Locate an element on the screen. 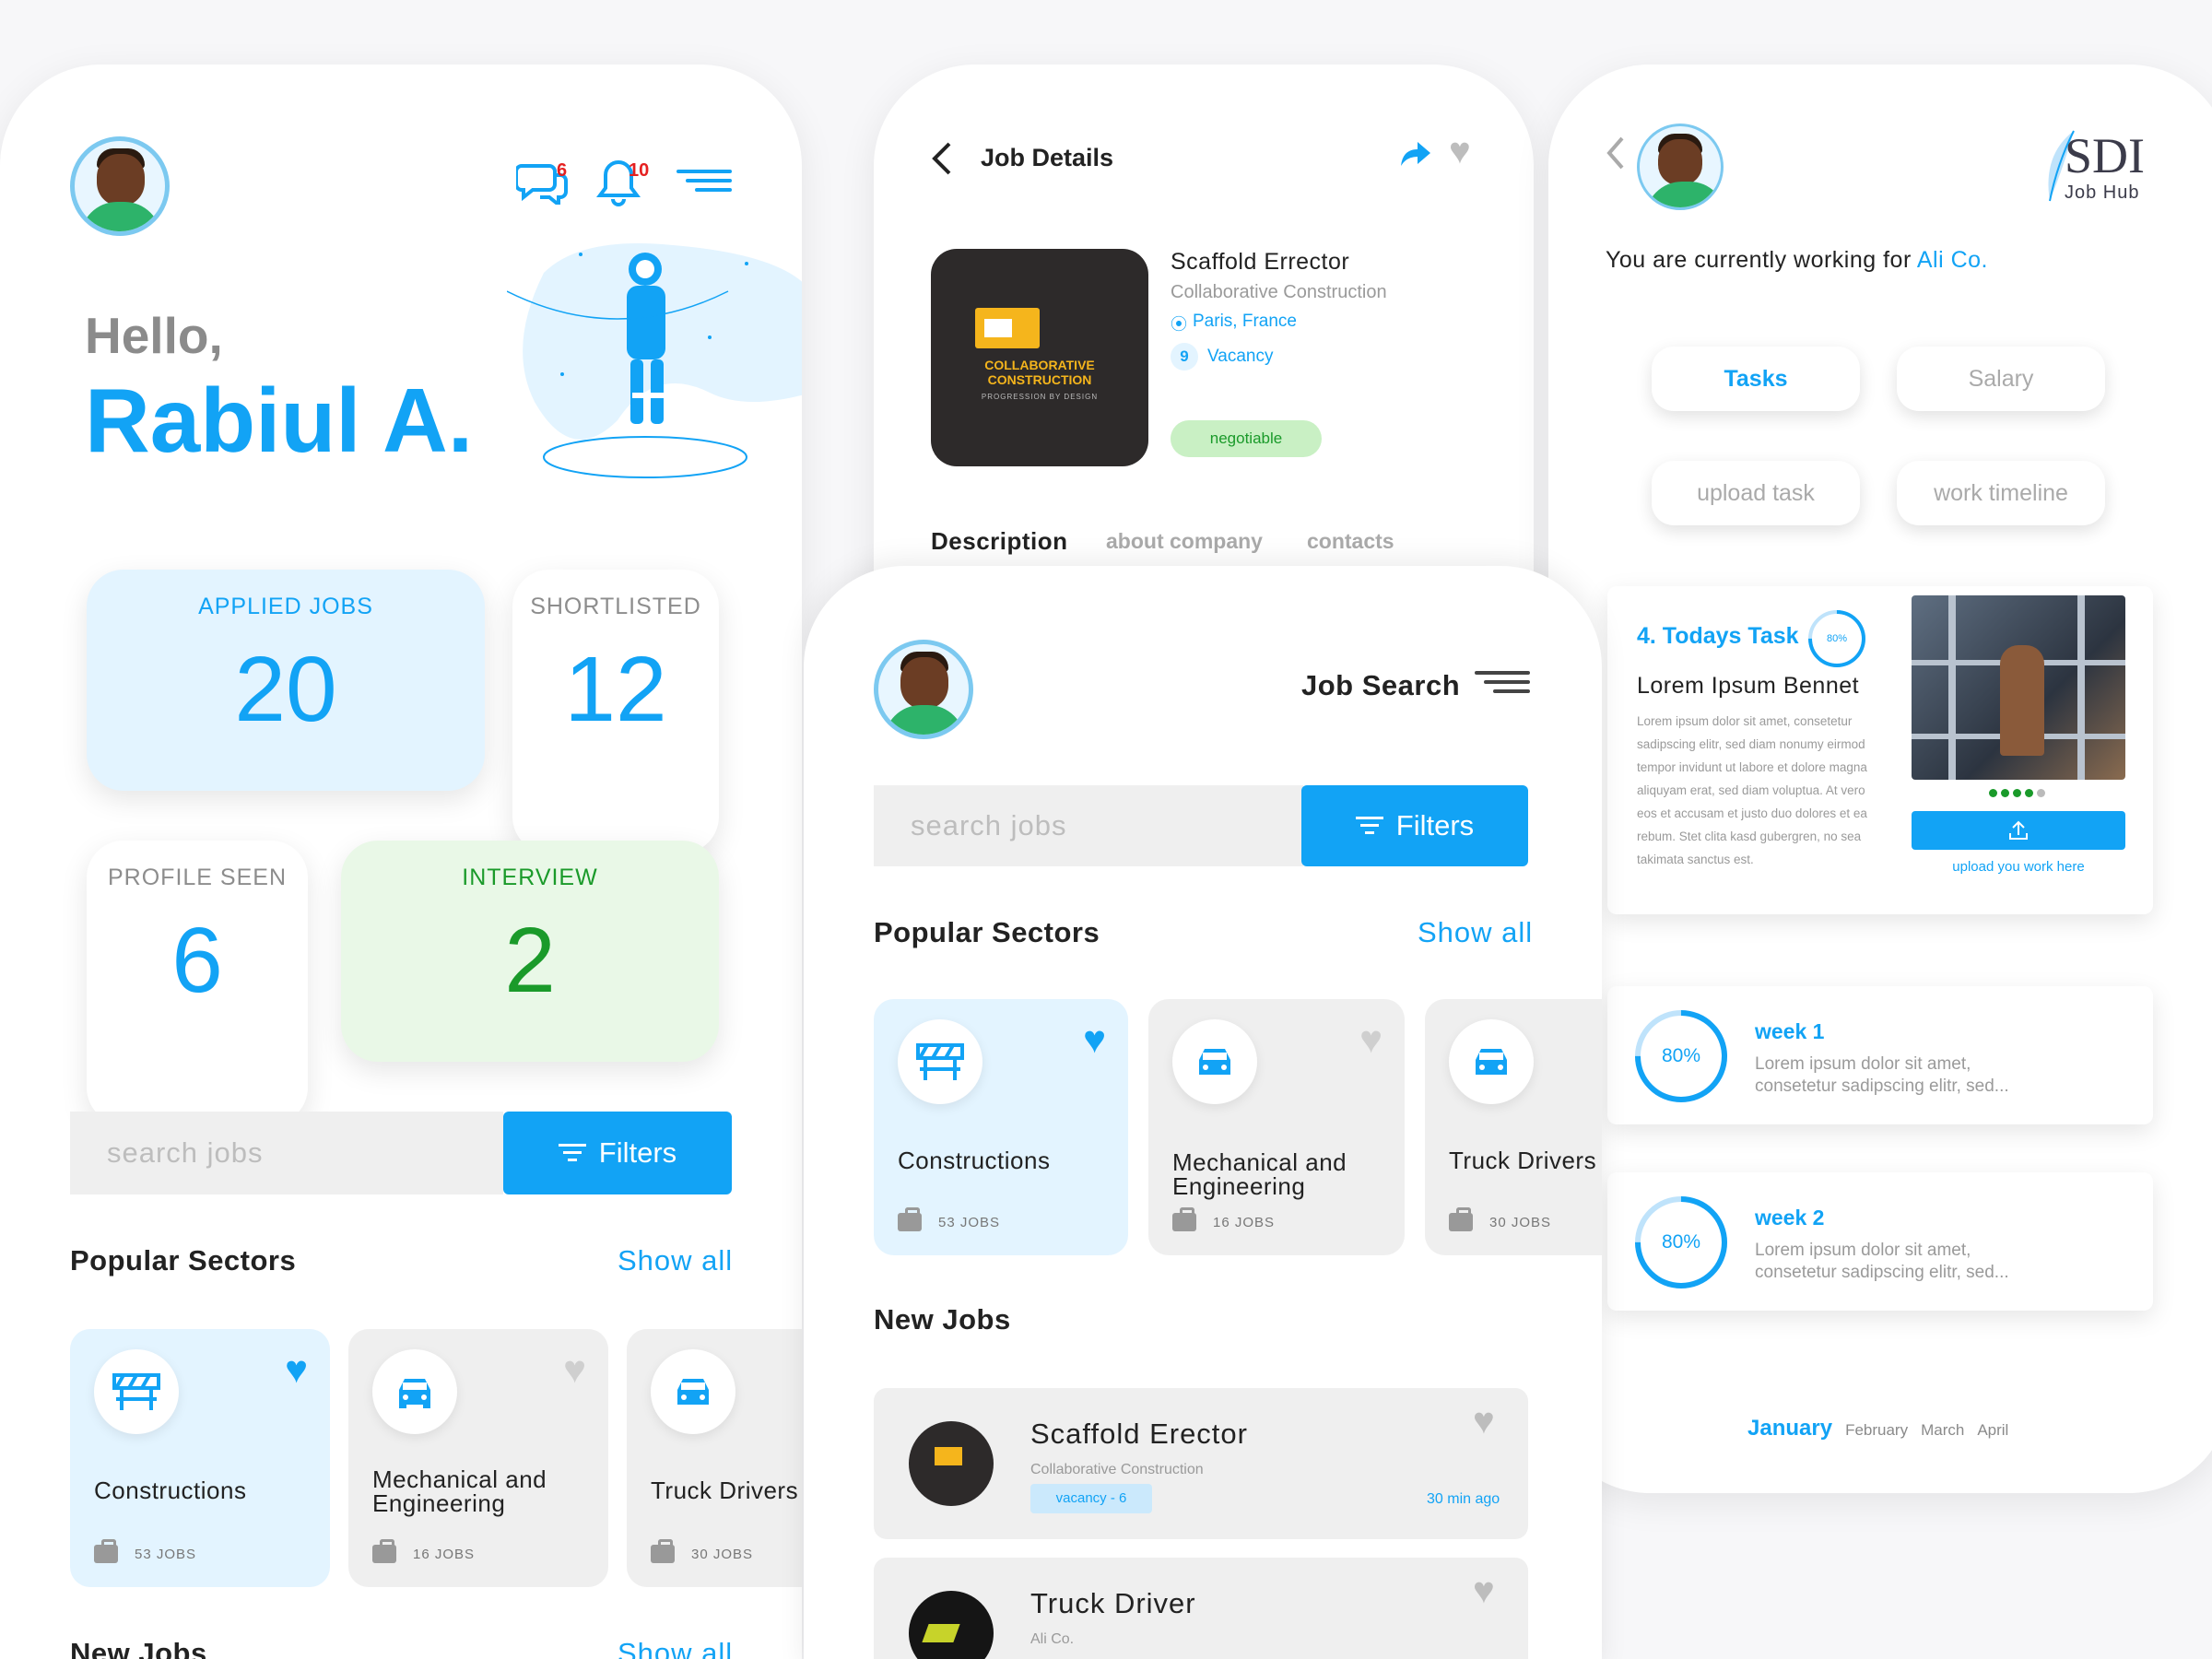 This screenshot has width=2212, height=1659. week-2-line-1: Lorem ipsum dolor sit amet, is located at coordinates (1863, 1250).